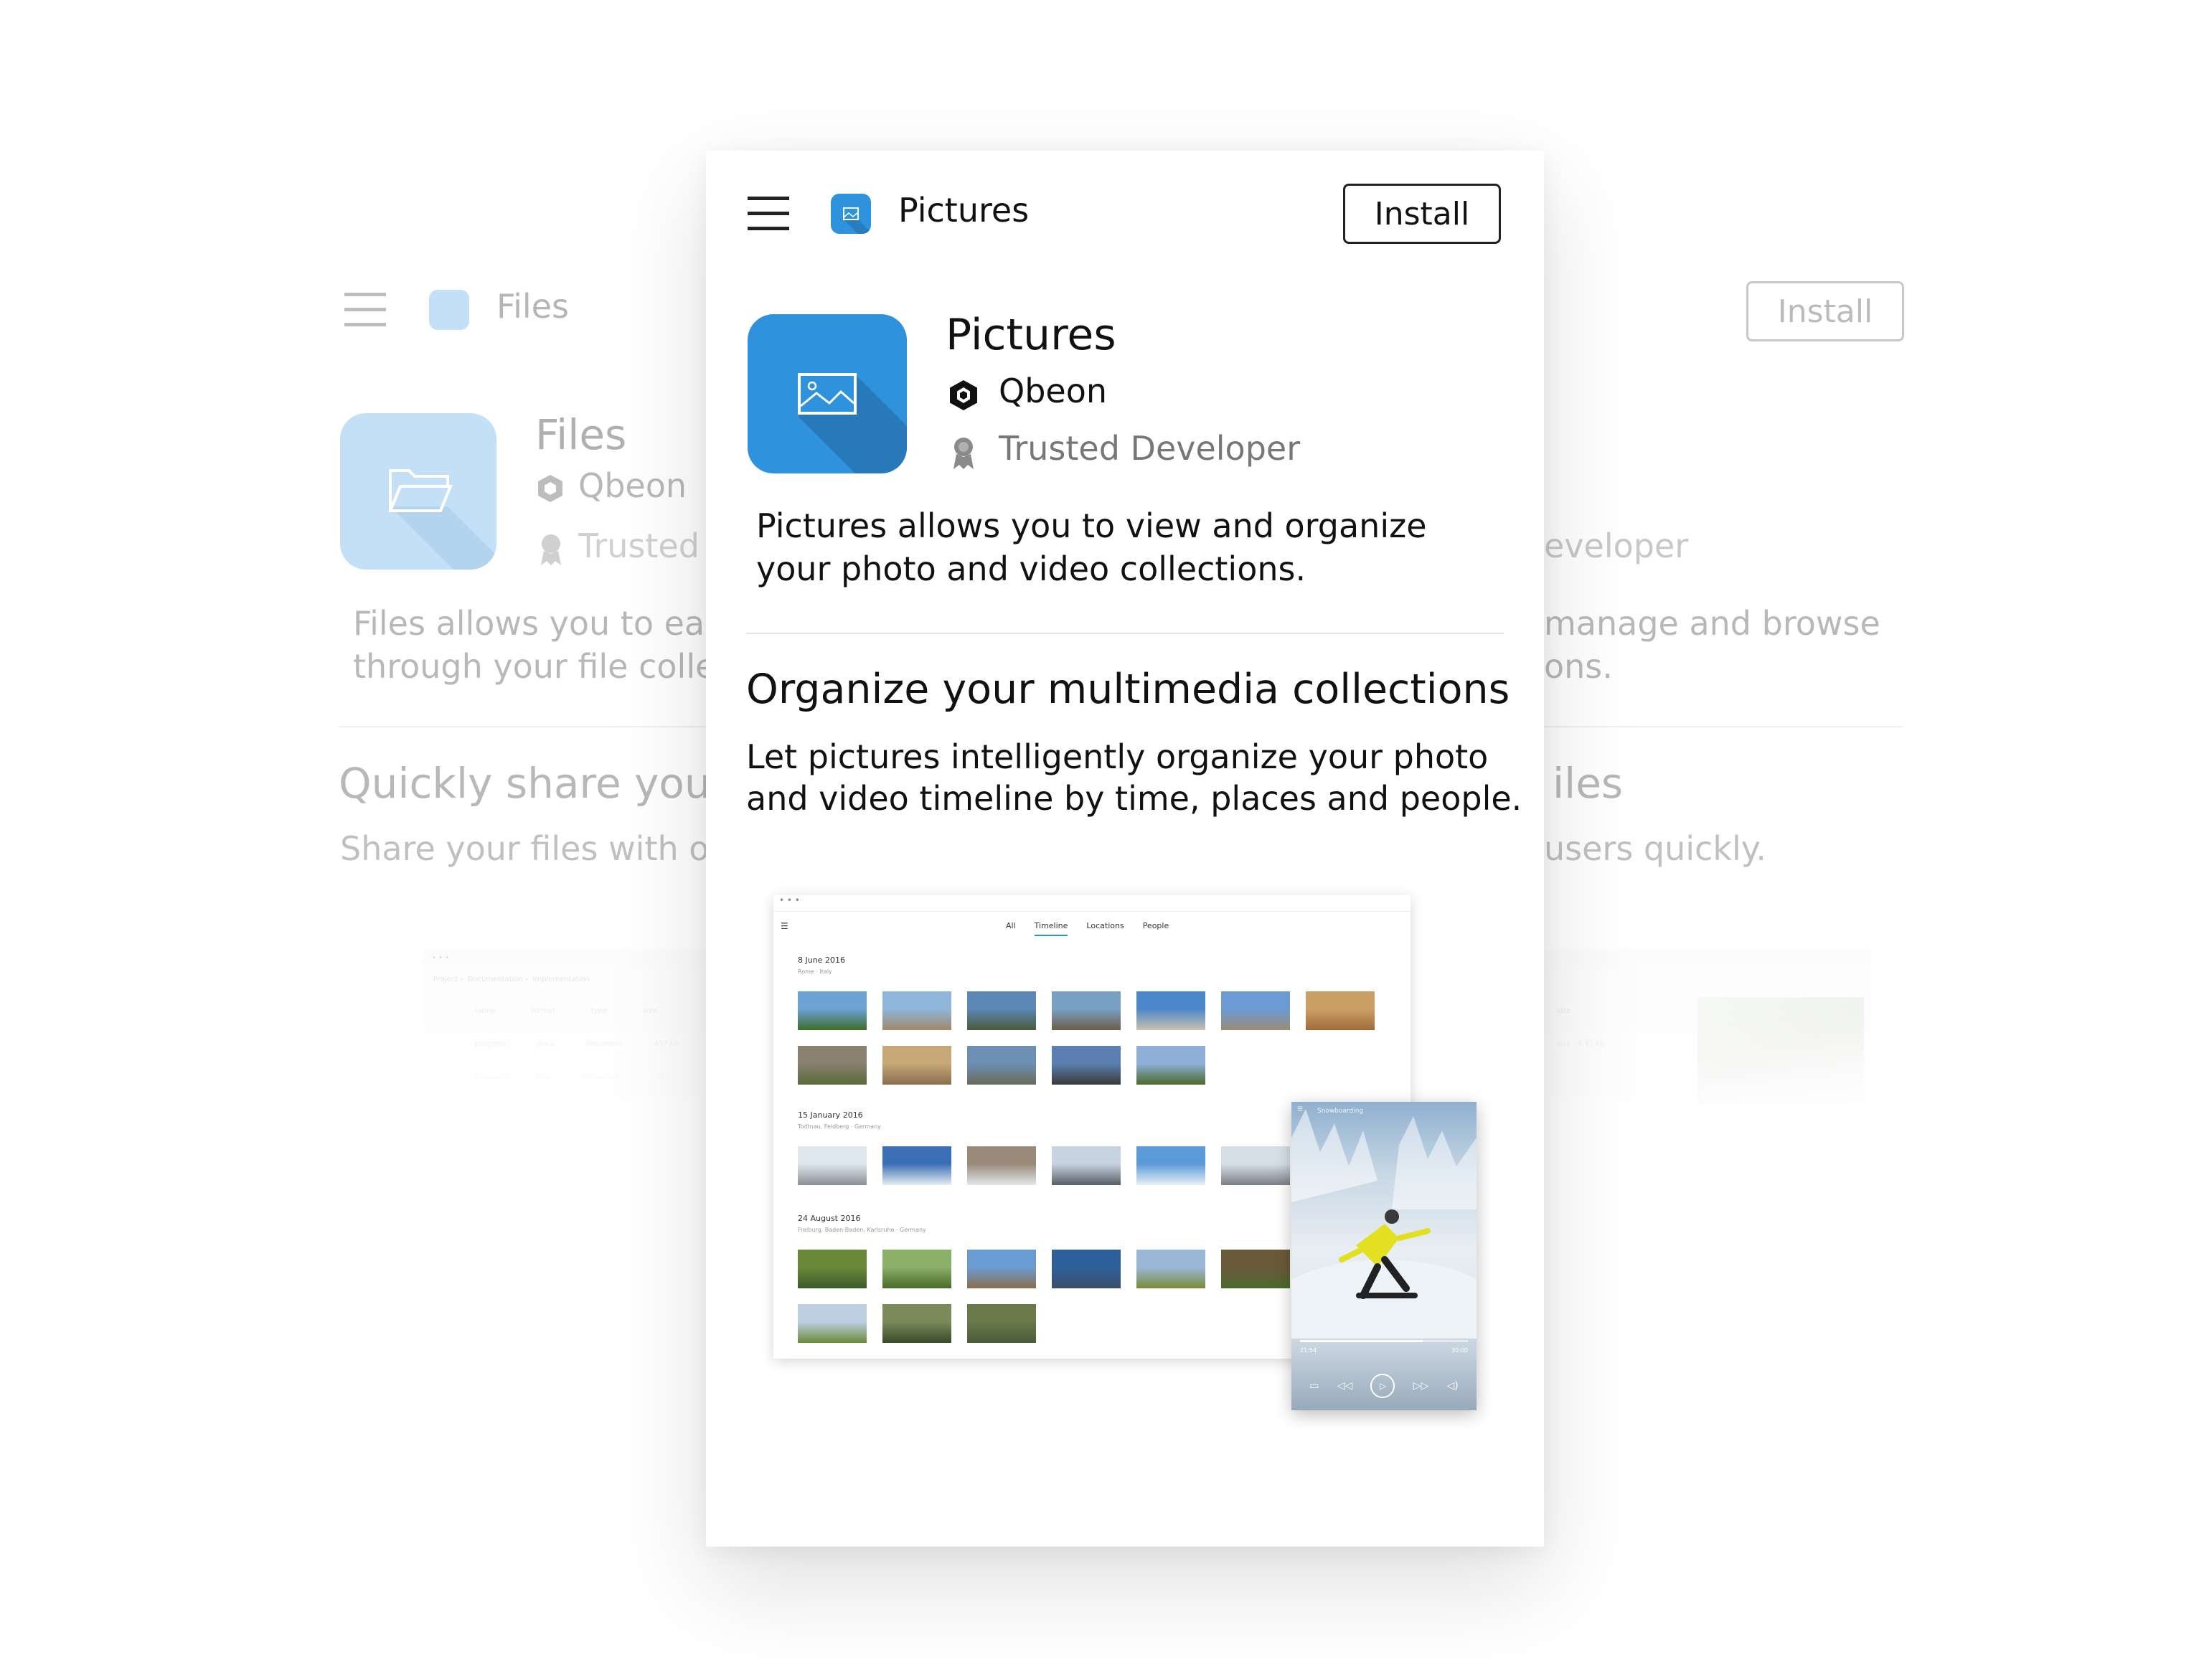 Image resolution: width=2204 pixels, height=1680 pixels. What do you see at coordinates (1712, 623) in the screenshot?
I see `files-desc-right-1: manage and browse` at bounding box center [1712, 623].